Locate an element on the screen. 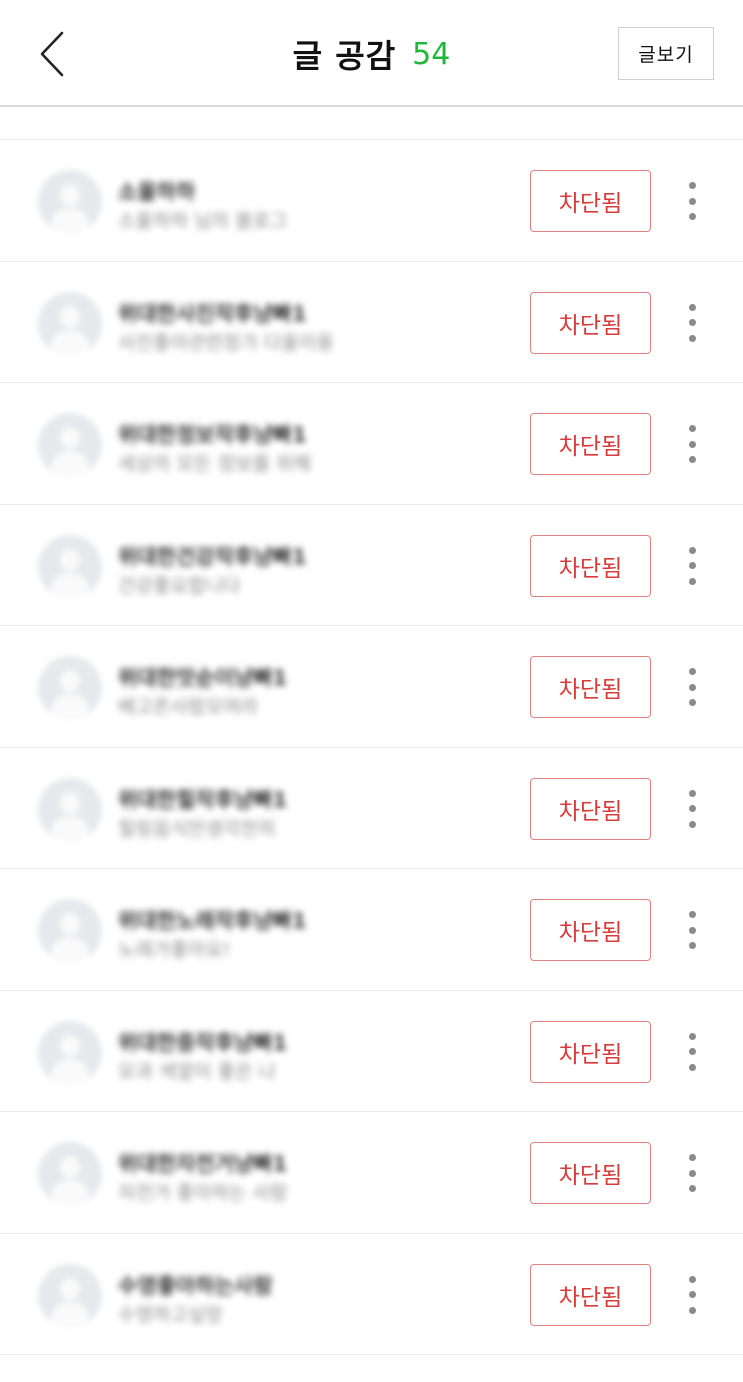 The height and width of the screenshot is (1382, 743). user-description: 자전거 좋아하는 사람 is located at coordinates (203, 1193).